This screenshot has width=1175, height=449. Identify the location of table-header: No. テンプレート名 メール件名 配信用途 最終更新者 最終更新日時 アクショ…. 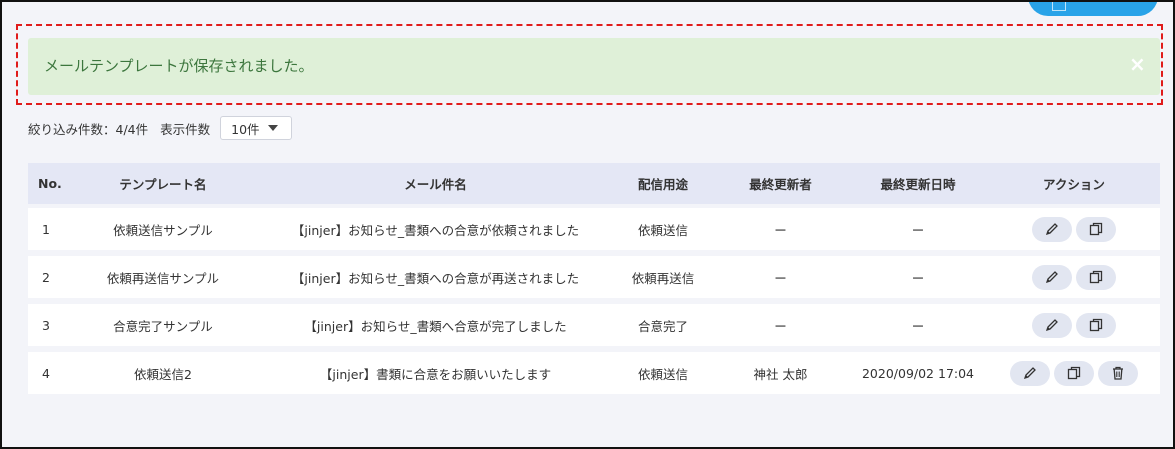
(594, 183).